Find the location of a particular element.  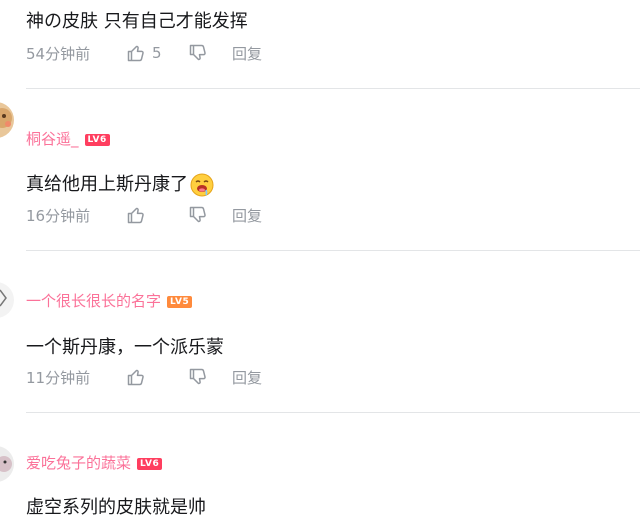

username: 桐谷遥_ LV6 is located at coordinates (68, 138).